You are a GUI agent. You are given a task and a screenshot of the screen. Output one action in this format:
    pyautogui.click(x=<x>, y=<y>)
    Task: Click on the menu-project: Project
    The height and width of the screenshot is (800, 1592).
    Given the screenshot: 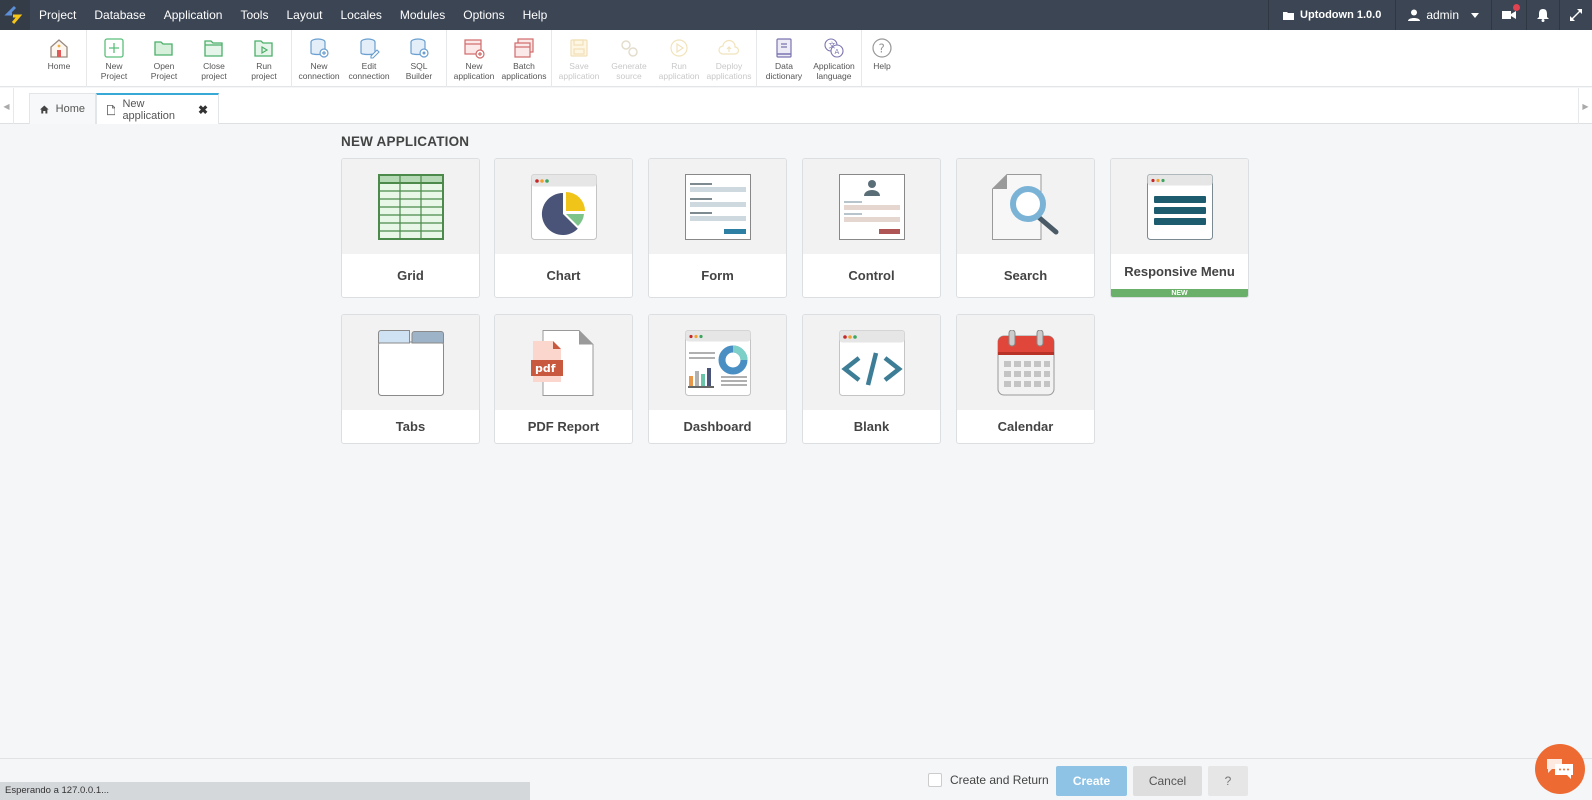 What is the action you would take?
    pyautogui.click(x=57, y=15)
    